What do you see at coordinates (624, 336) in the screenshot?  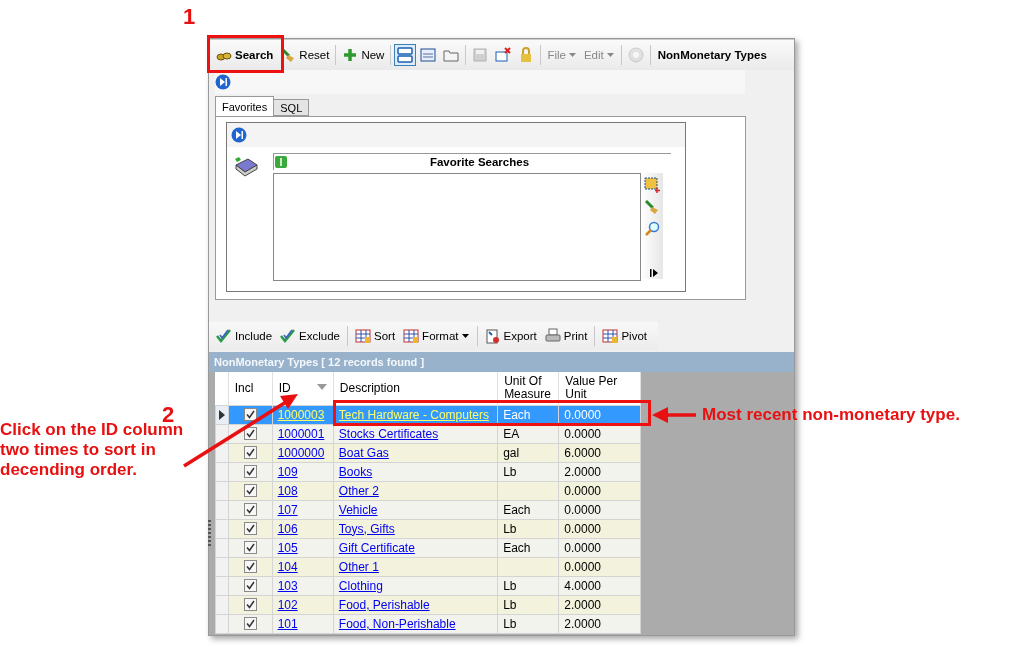 I see `toolbar-button: Pivot` at bounding box center [624, 336].